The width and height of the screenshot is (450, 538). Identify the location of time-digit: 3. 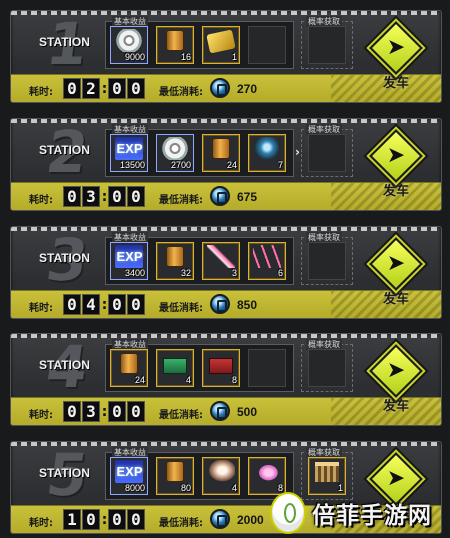
(91, 196).